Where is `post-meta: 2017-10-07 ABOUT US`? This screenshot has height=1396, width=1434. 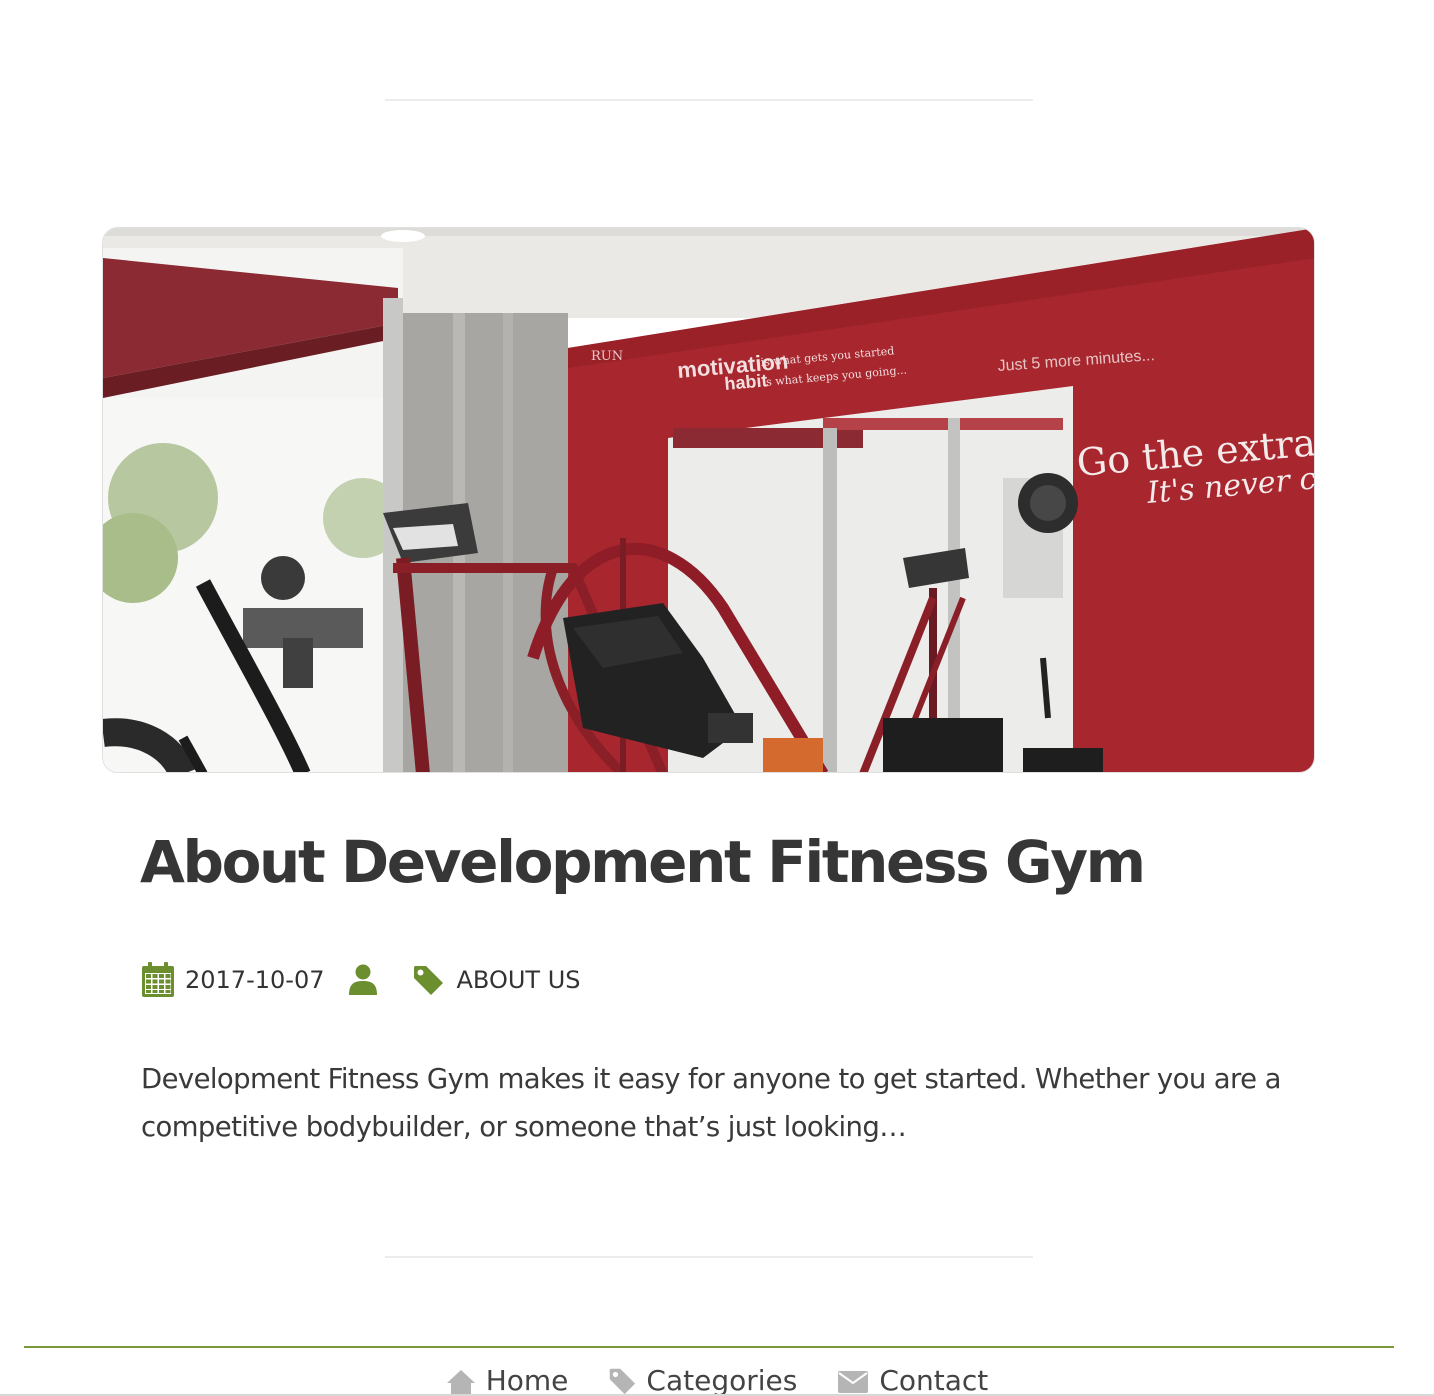
post-meta: 2017-10-07 ABOUT US is located at coordinates (361, 980).